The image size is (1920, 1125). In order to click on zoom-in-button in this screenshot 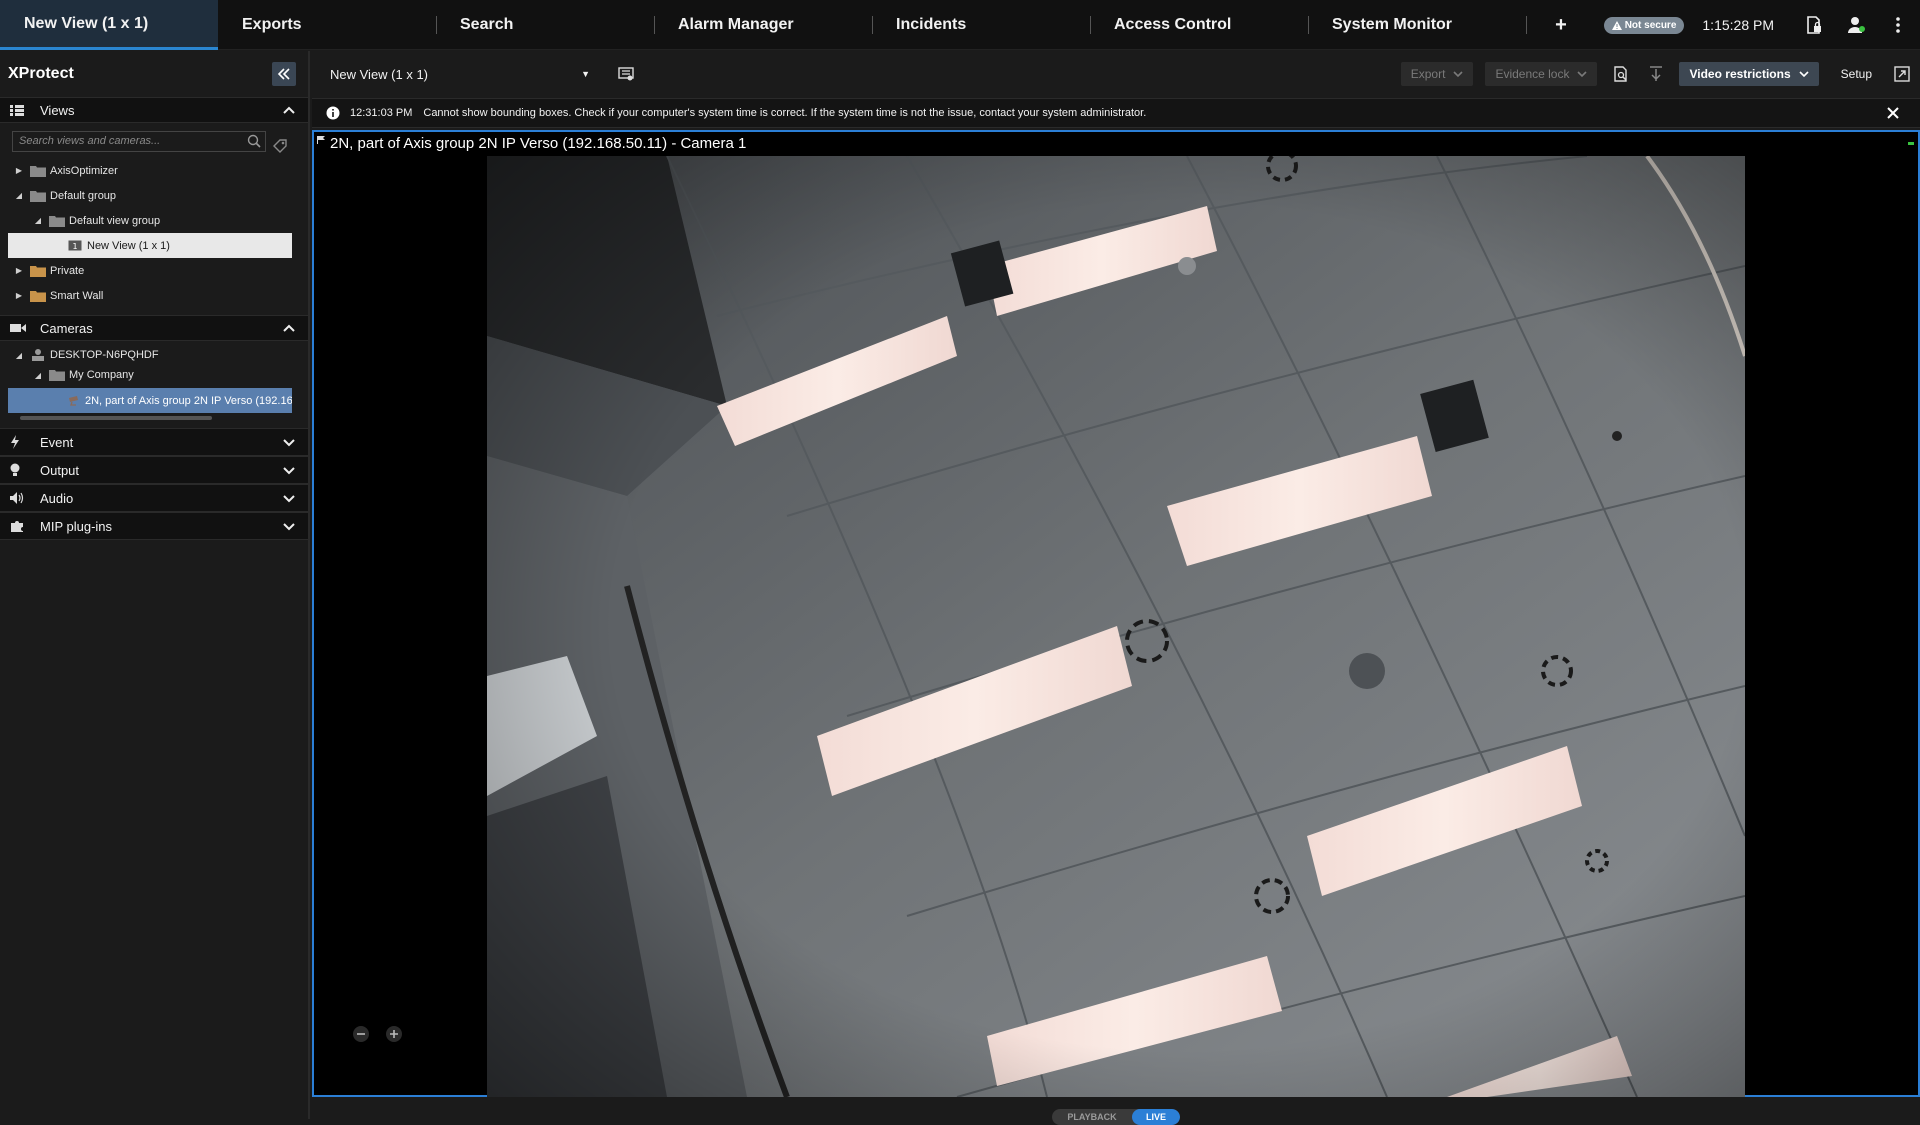, I will do `click(394, 1034)`.